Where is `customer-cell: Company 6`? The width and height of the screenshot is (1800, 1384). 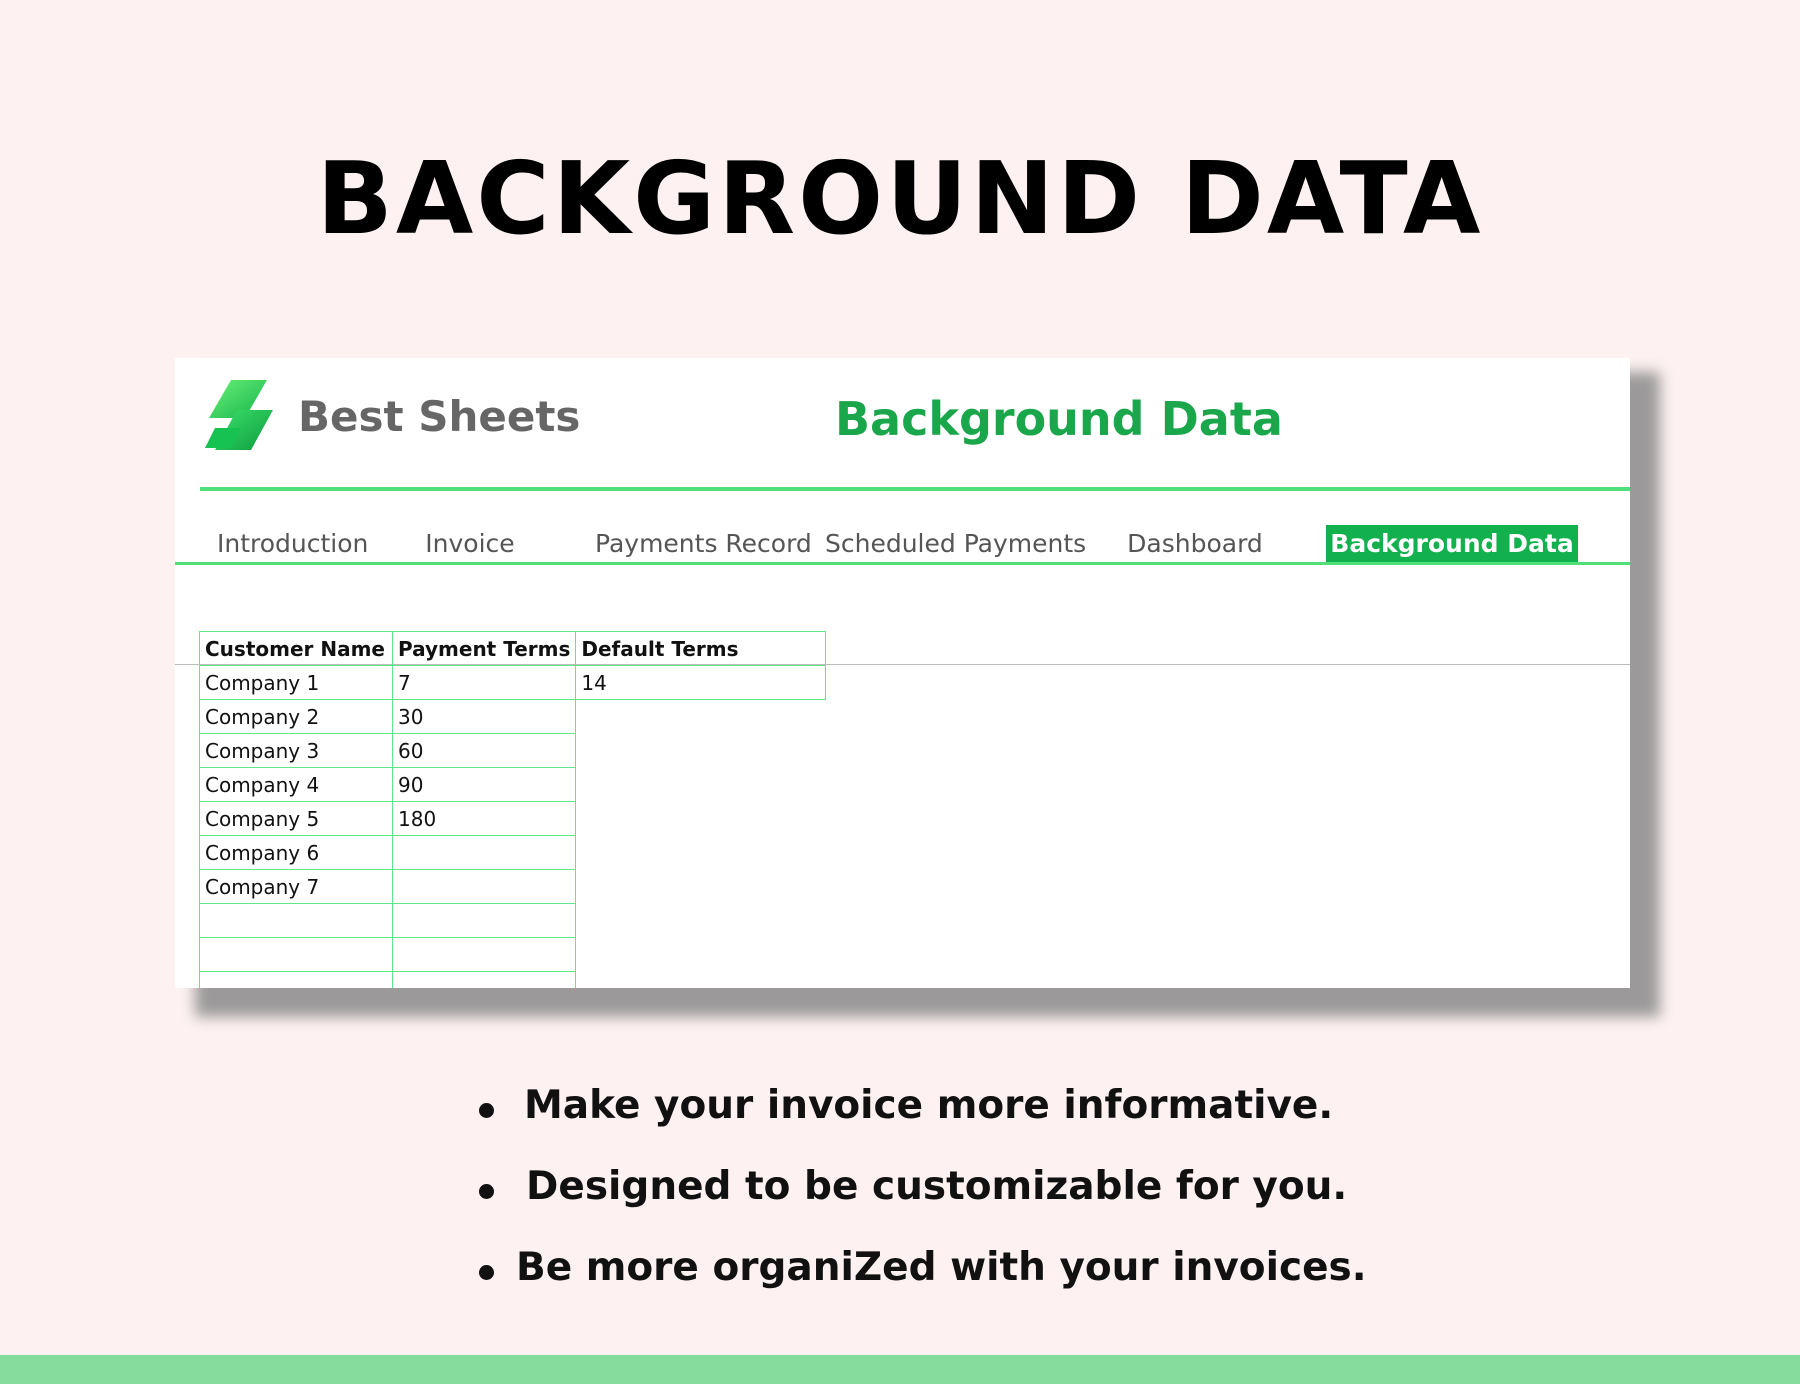 customer-cell: Company 6 is located at coordinates (296, 852).